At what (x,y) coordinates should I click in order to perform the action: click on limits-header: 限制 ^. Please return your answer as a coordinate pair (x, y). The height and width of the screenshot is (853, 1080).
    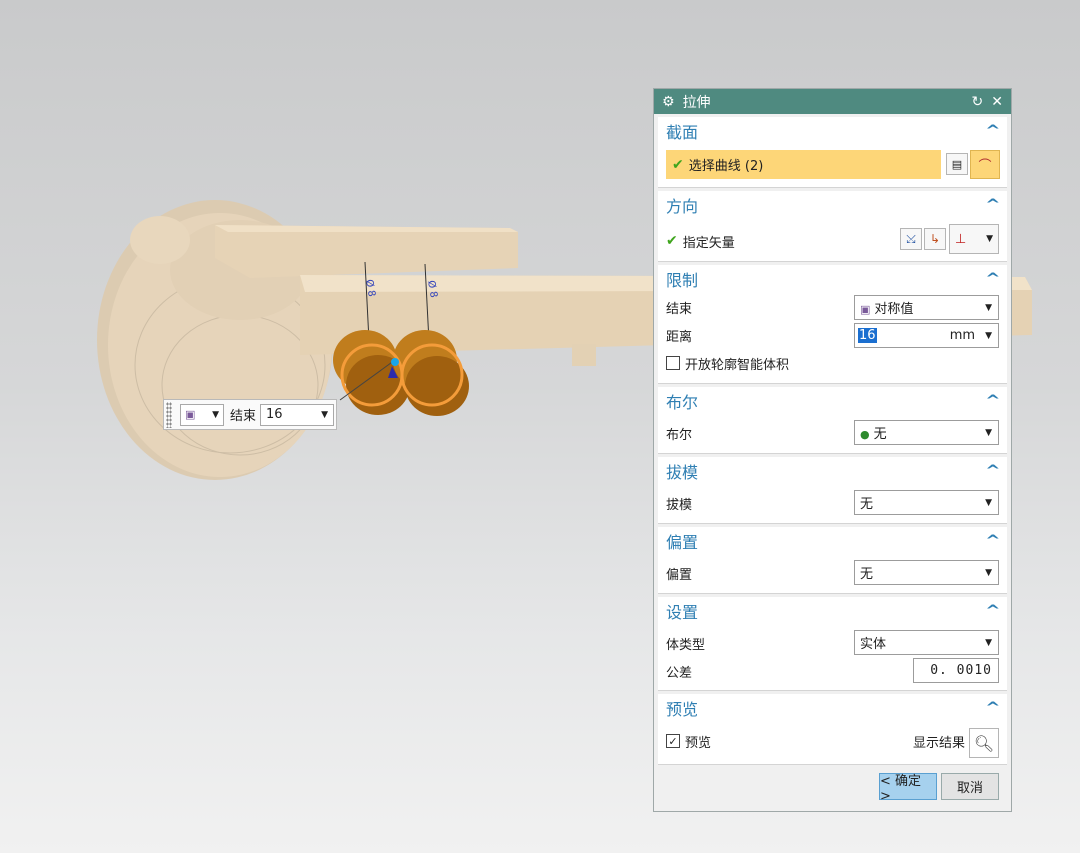
    Looking at the image, I should click on (832, 279).